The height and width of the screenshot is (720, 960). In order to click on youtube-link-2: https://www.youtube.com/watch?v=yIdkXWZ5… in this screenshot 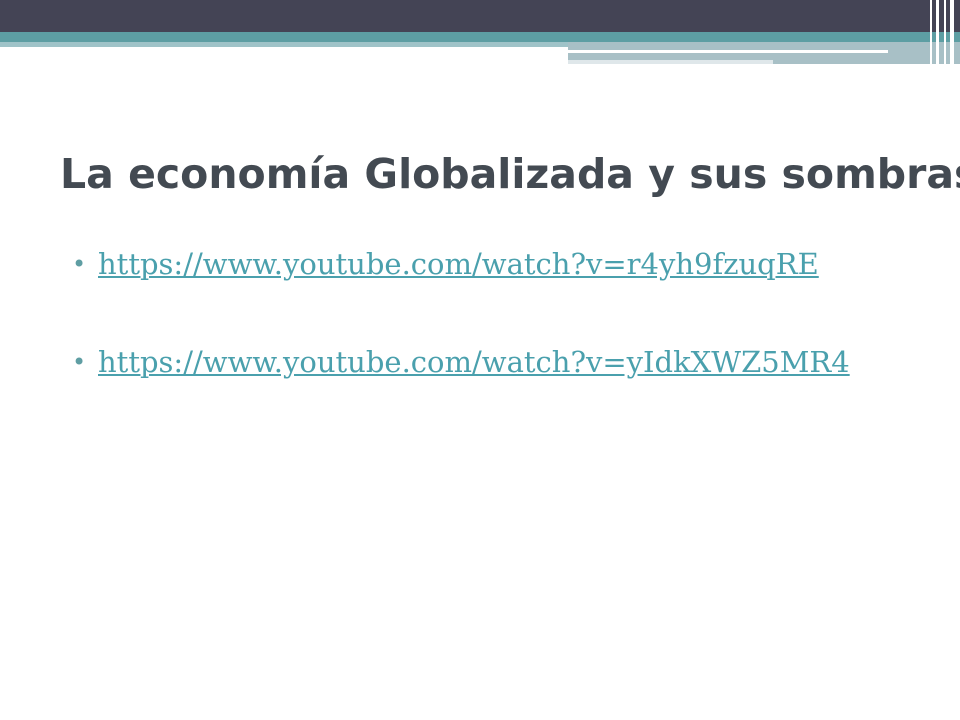, I will do `click(474, 362)`.